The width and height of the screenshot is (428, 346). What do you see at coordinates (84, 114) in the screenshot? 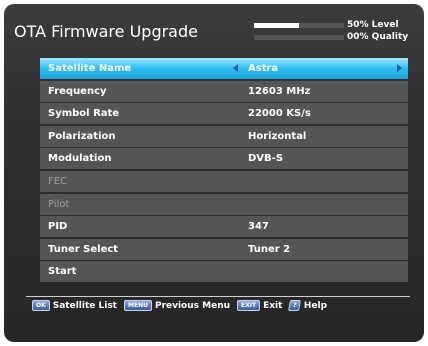
I see `row-label: Symbol Rate` at bounding box center [84, 114].